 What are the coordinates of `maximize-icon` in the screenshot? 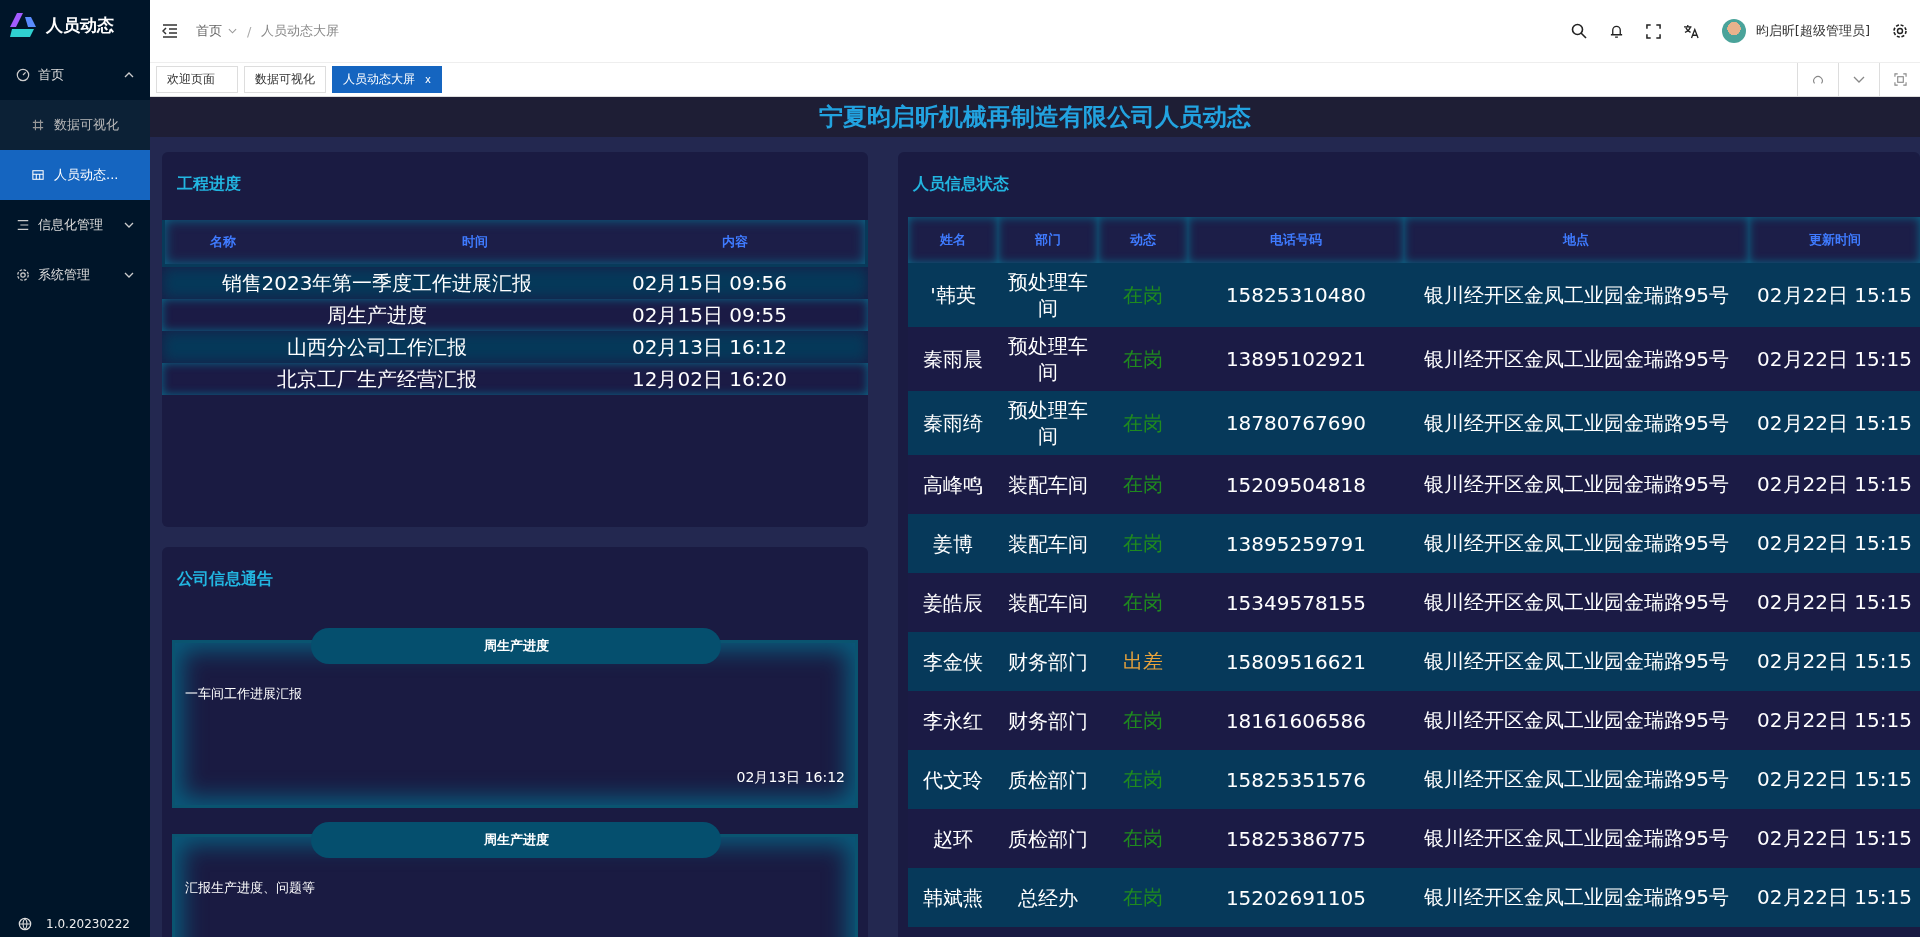 It's located at (1900, 79).